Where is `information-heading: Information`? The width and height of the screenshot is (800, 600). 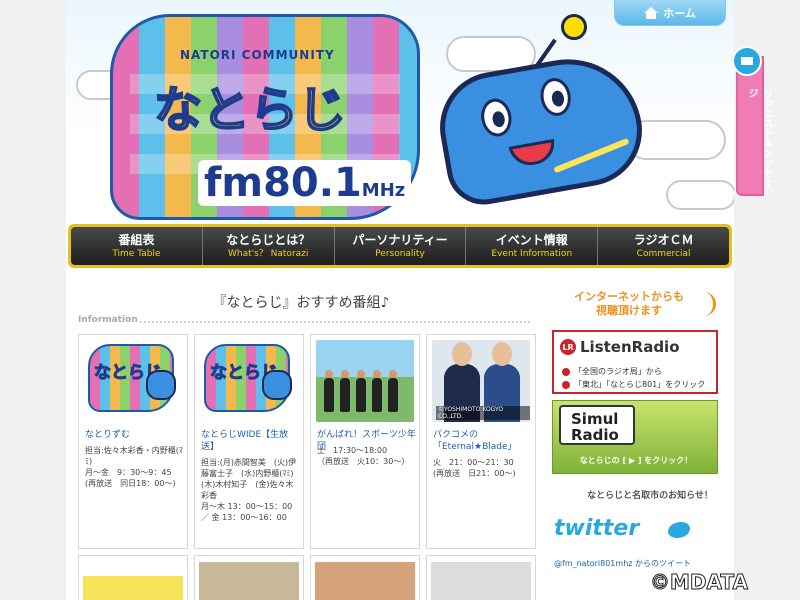 information-heading: Information is located at coordinates (305, 322).